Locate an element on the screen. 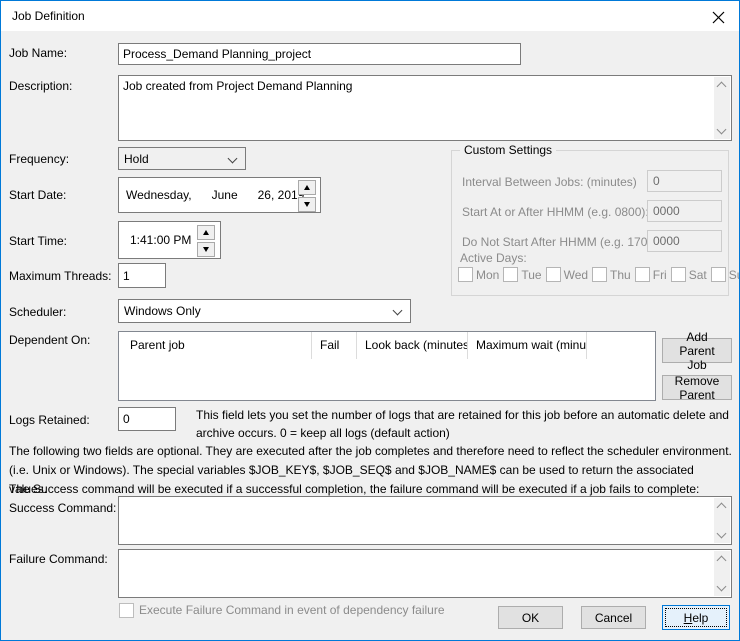 This screenshot has width=740, height=641. failure-command-input is located at coordinates (425, 573).